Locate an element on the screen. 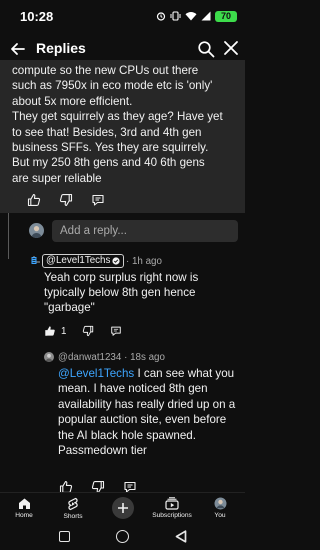 This screenshot has height=550, width=320. search-icon is located at coordinates (206, 49).